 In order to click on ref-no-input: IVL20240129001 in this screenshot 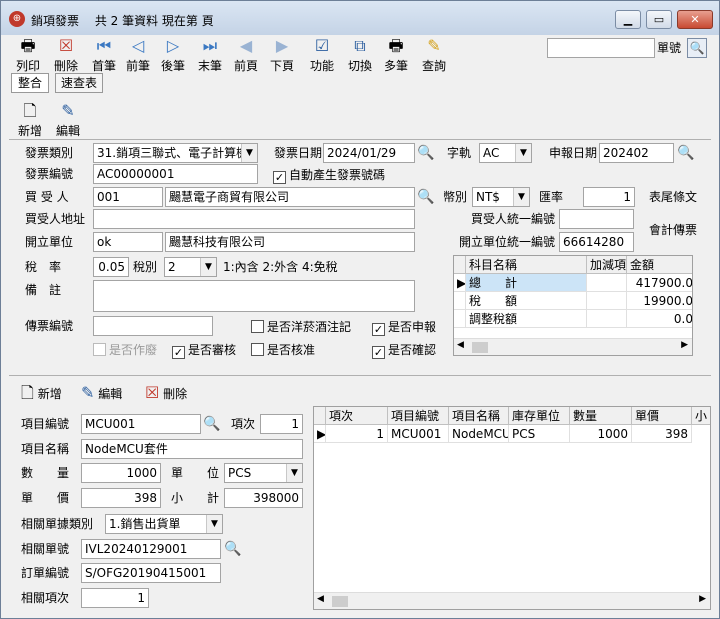, I will do `click(151, 549)`.